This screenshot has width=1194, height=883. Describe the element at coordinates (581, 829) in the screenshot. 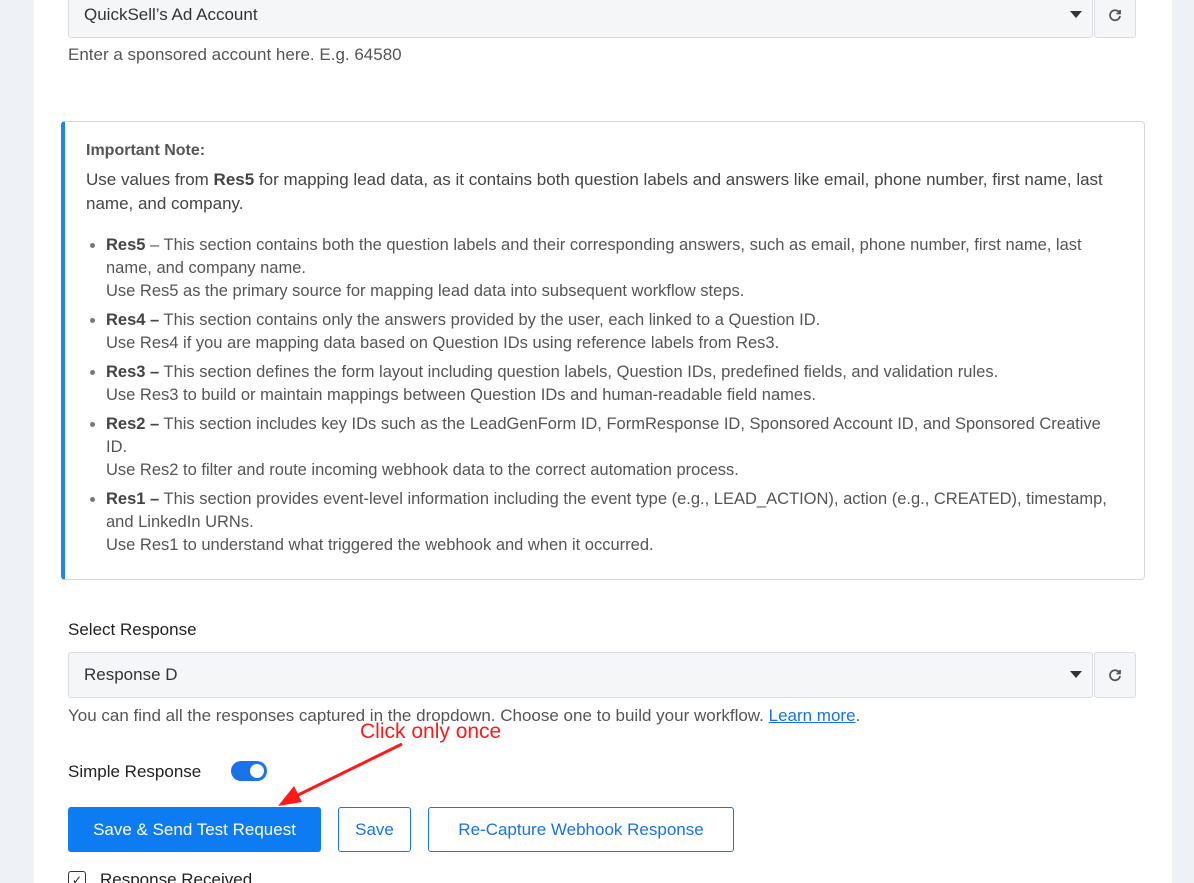

I see `recapture-webhook-response-button: Re-Capture Webhook Response` at that location.